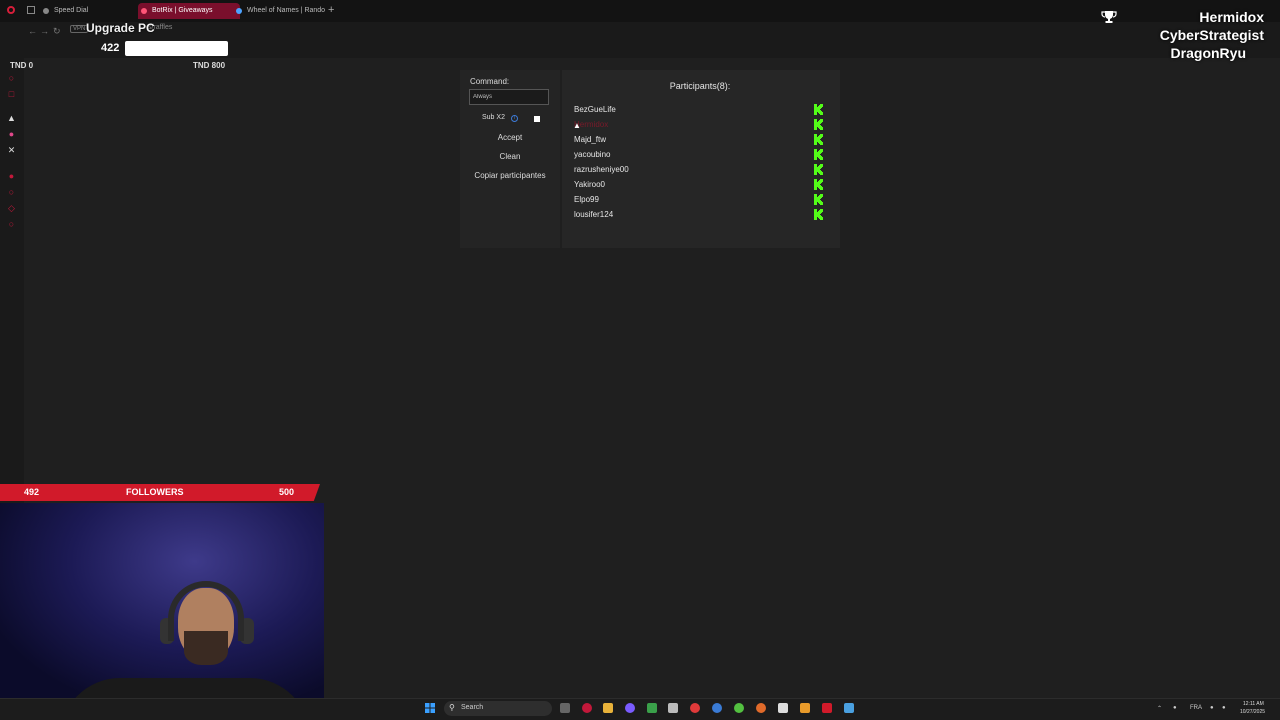 The height and width of the screenshot is (720, 1280). Describe the element at coordinates (285, 11) in the screenshot. I see `tab-wheel-of-names: Wheel of Names | Rando` at that location.